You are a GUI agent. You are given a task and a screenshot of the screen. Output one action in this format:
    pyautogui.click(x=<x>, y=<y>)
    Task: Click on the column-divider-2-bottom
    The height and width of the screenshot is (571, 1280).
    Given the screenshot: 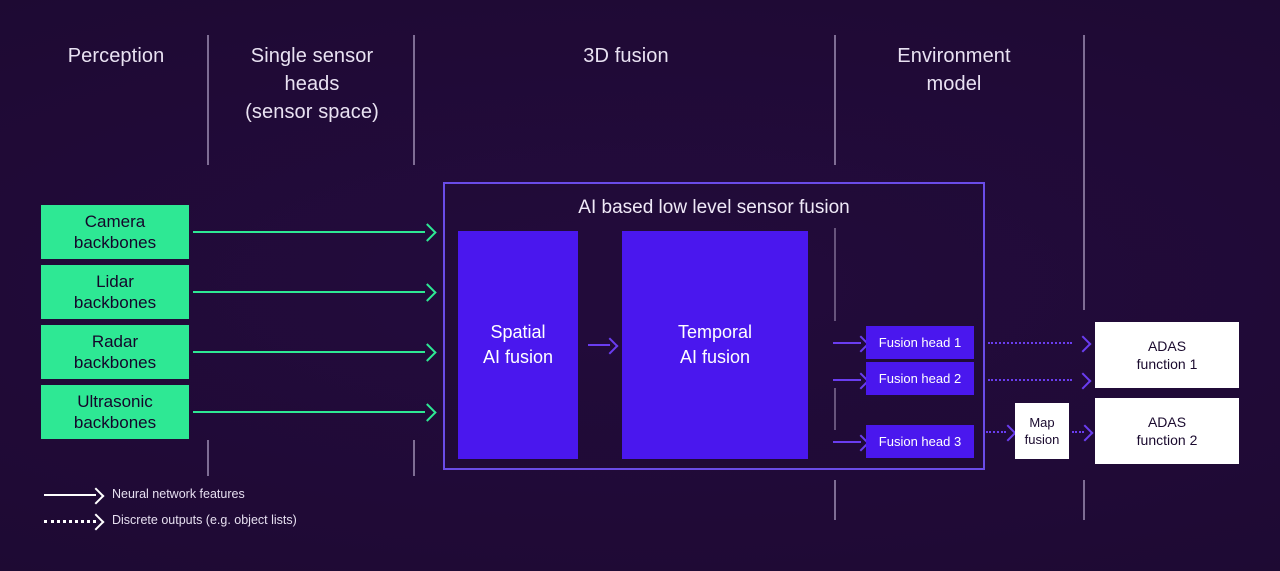 What is the action you would take?
    pyautogui.click(x=414, y=458)
    